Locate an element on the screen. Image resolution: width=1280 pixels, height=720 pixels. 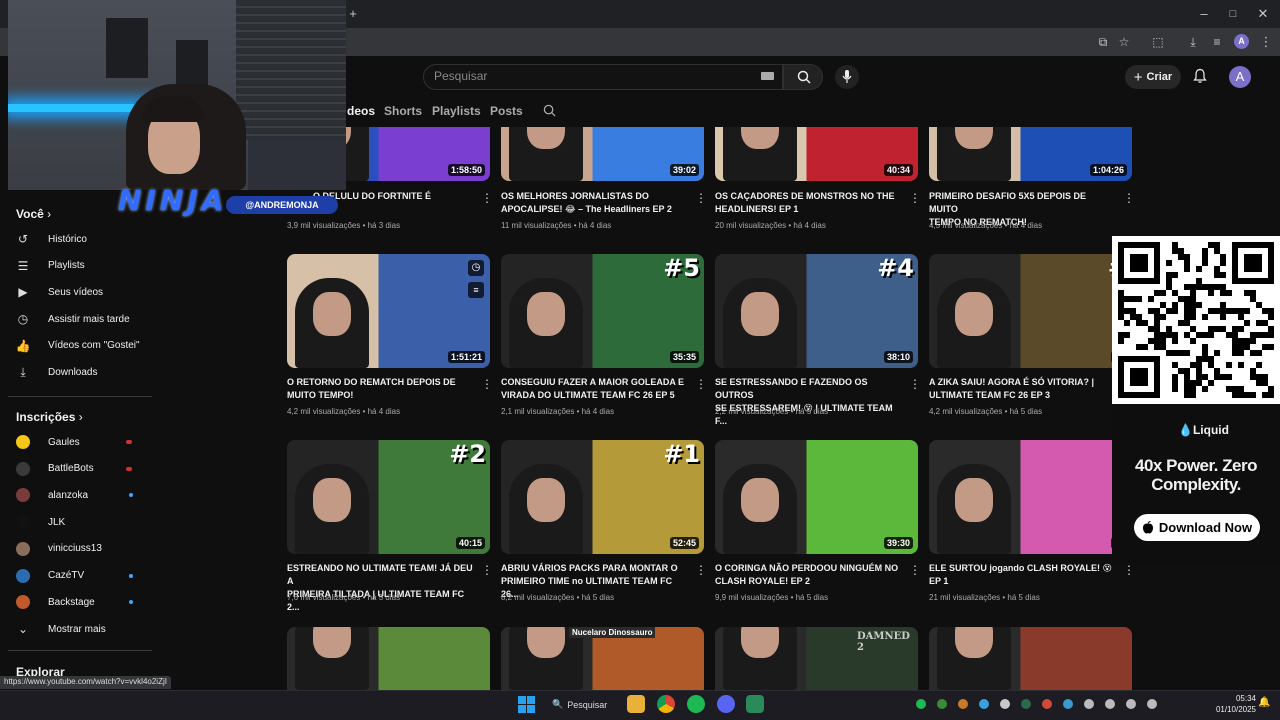
voice-search-button is located at coordinates (847, 77).